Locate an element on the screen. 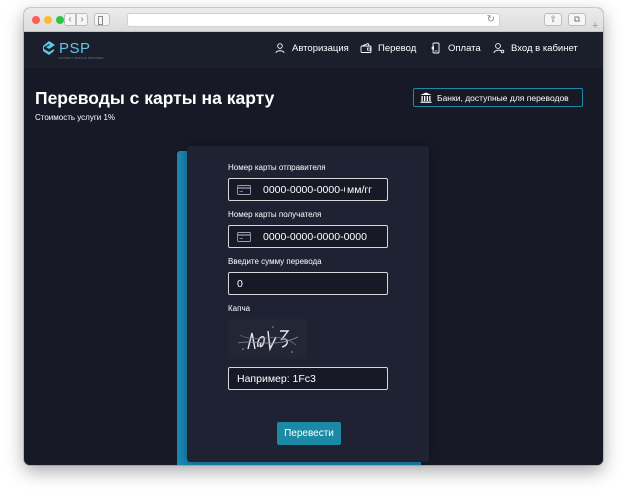  expiry-input: мм/гг is located at coordinates (359, 190).